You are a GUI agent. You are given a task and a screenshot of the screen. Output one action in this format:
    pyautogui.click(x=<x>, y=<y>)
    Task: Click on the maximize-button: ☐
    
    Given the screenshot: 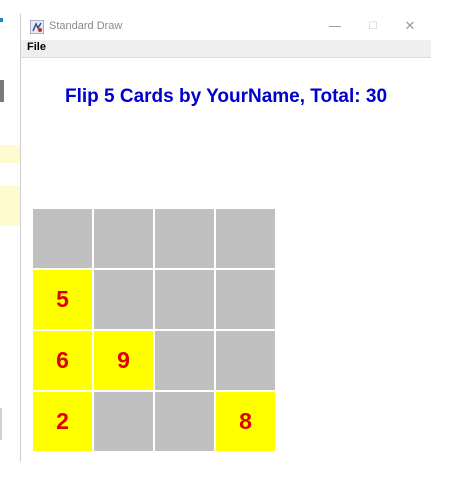 What is the action you would take?
    pyautogui.click(x=373, y=27)
    